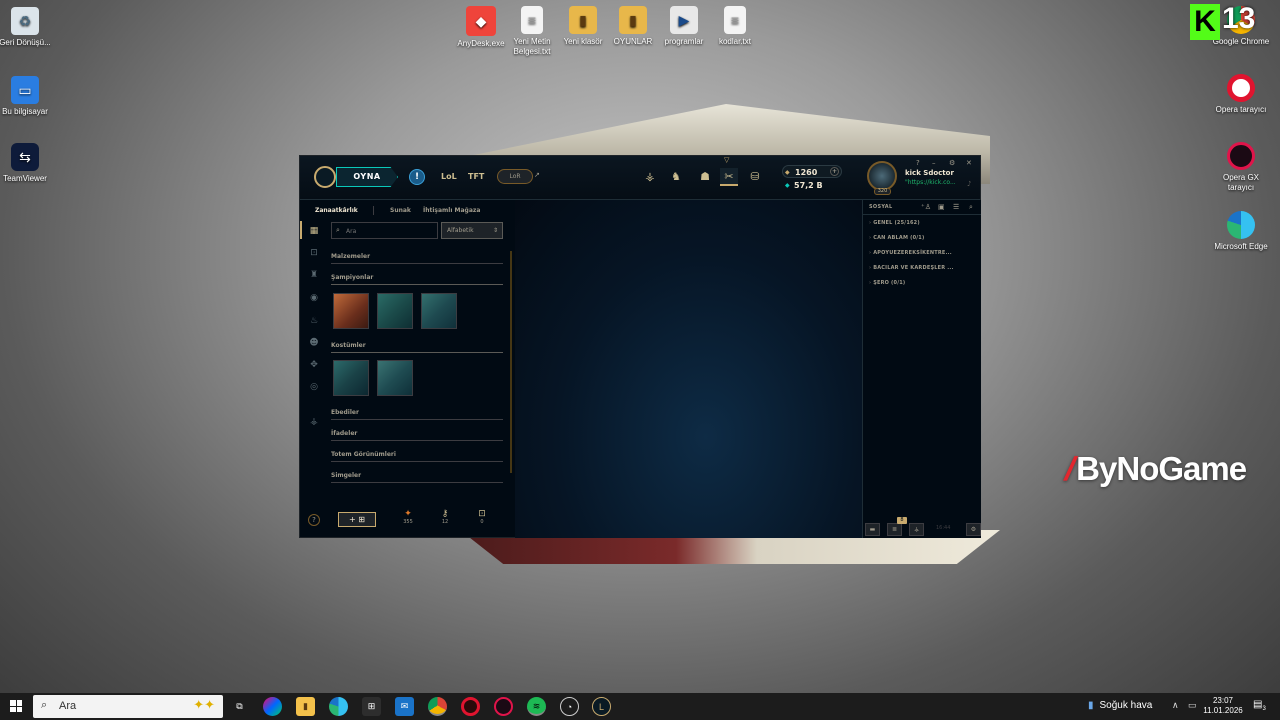 This screenshot has height=720, width=1280. What do you see at coordinates (952, 163) in the screenshot?
I see `settings-icon: ⚙` at bounding box center [952, 163].